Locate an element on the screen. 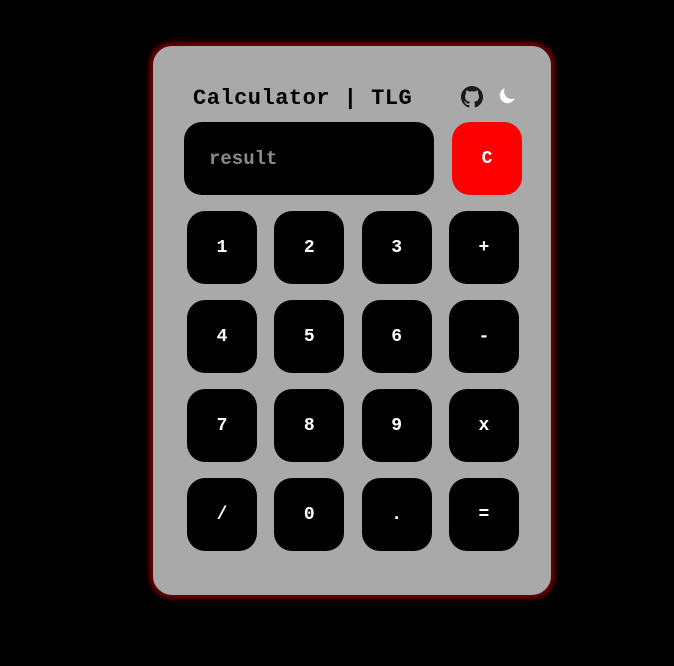 This screenshot has height=666, width=674. clear-button: C is located at coordinates (487, 158).